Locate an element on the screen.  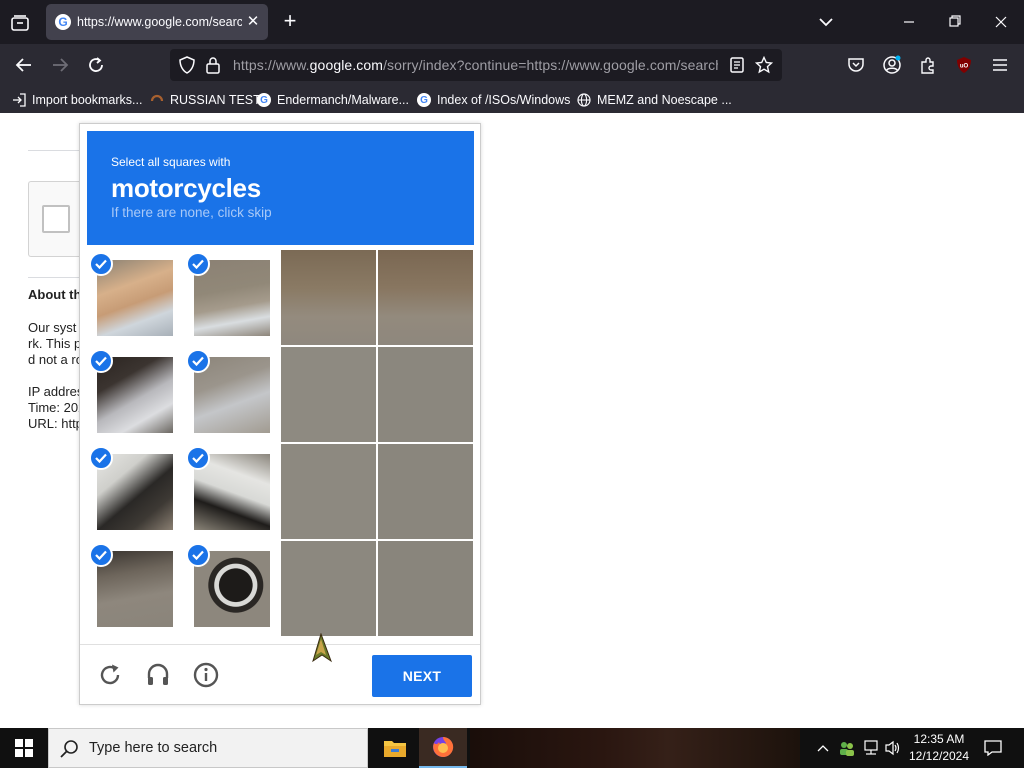
notifications-icon is located at coordinates (993, 748).